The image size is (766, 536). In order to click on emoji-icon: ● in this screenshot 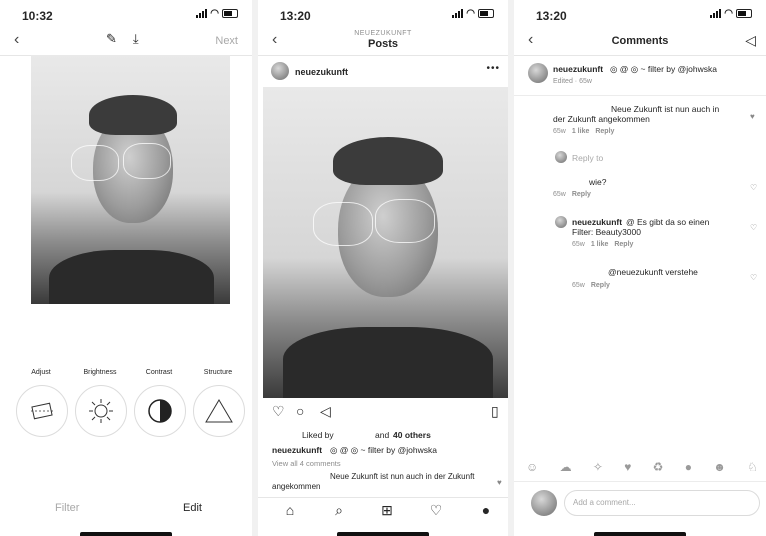, I will do `click(688, 467)`.